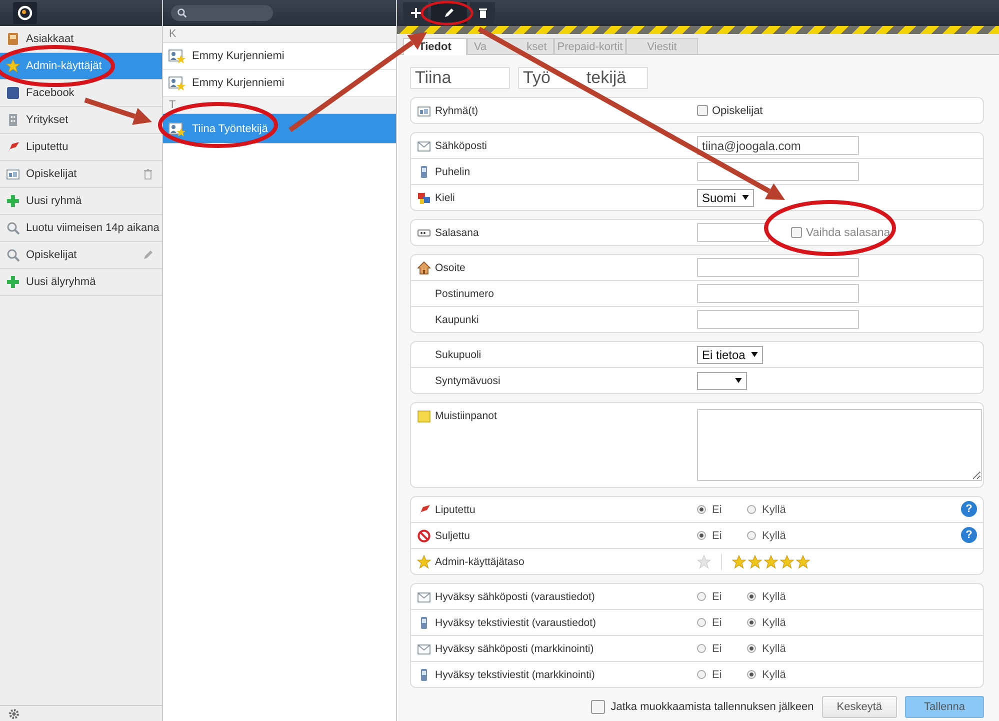 The width and height of the screenshot is (999, 721). I want to click on note-icon, so click(424, 416).